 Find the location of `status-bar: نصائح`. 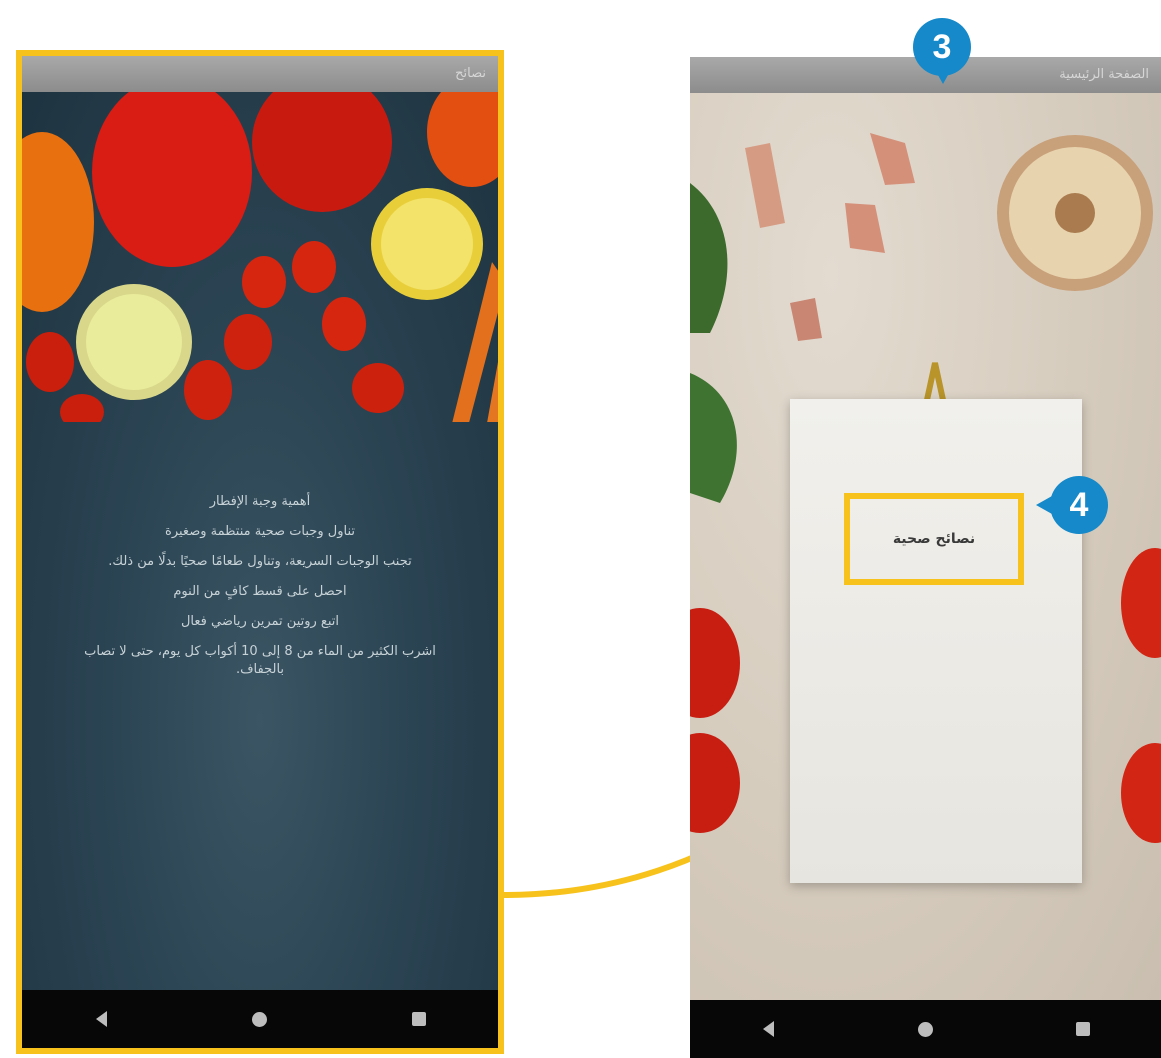

status-bar: نصائح is located at coordinates (260, 74).